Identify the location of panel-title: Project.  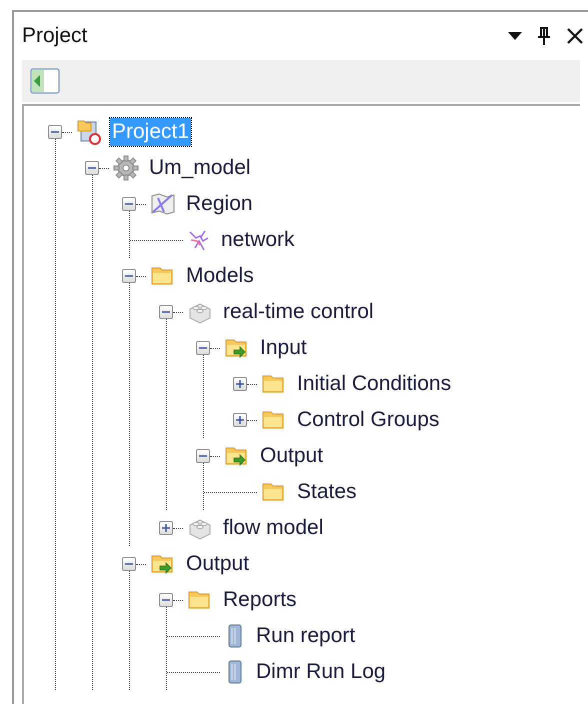
(55, 36).